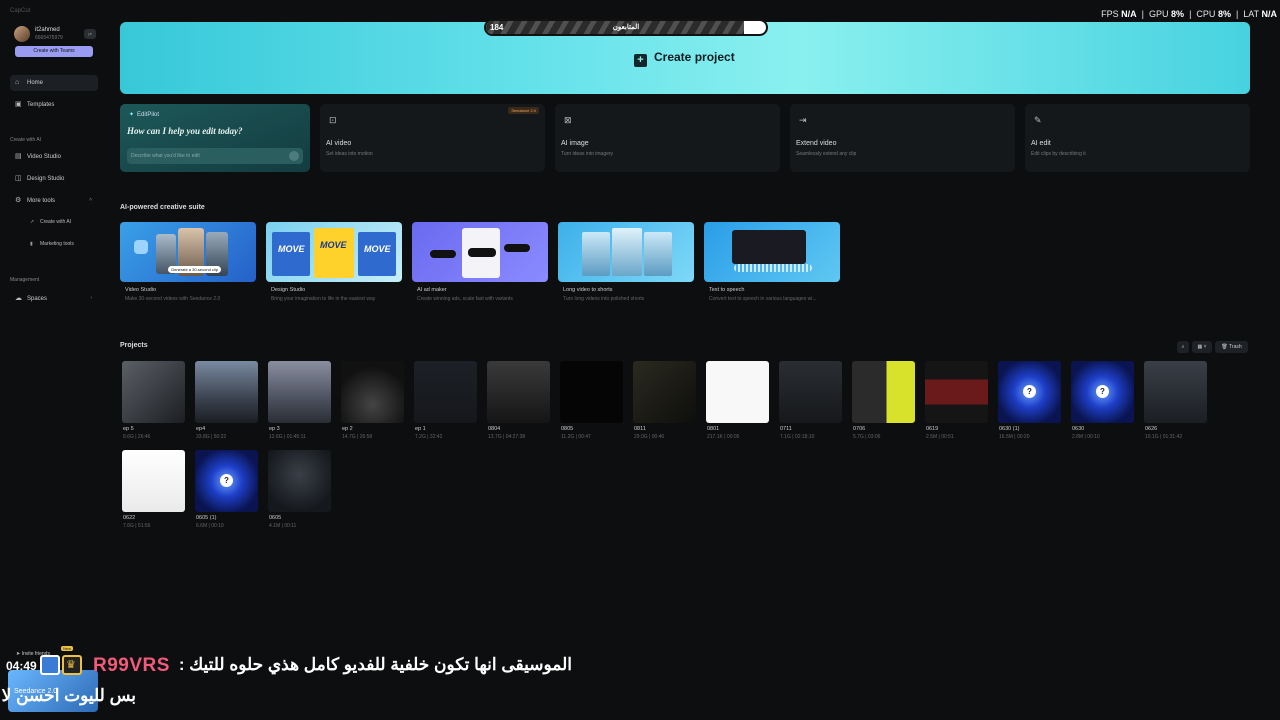  What do you see at coordinates (347, 429) in the screenshot?
I see `project-name: ep 2` at bounding box center [347, 429].